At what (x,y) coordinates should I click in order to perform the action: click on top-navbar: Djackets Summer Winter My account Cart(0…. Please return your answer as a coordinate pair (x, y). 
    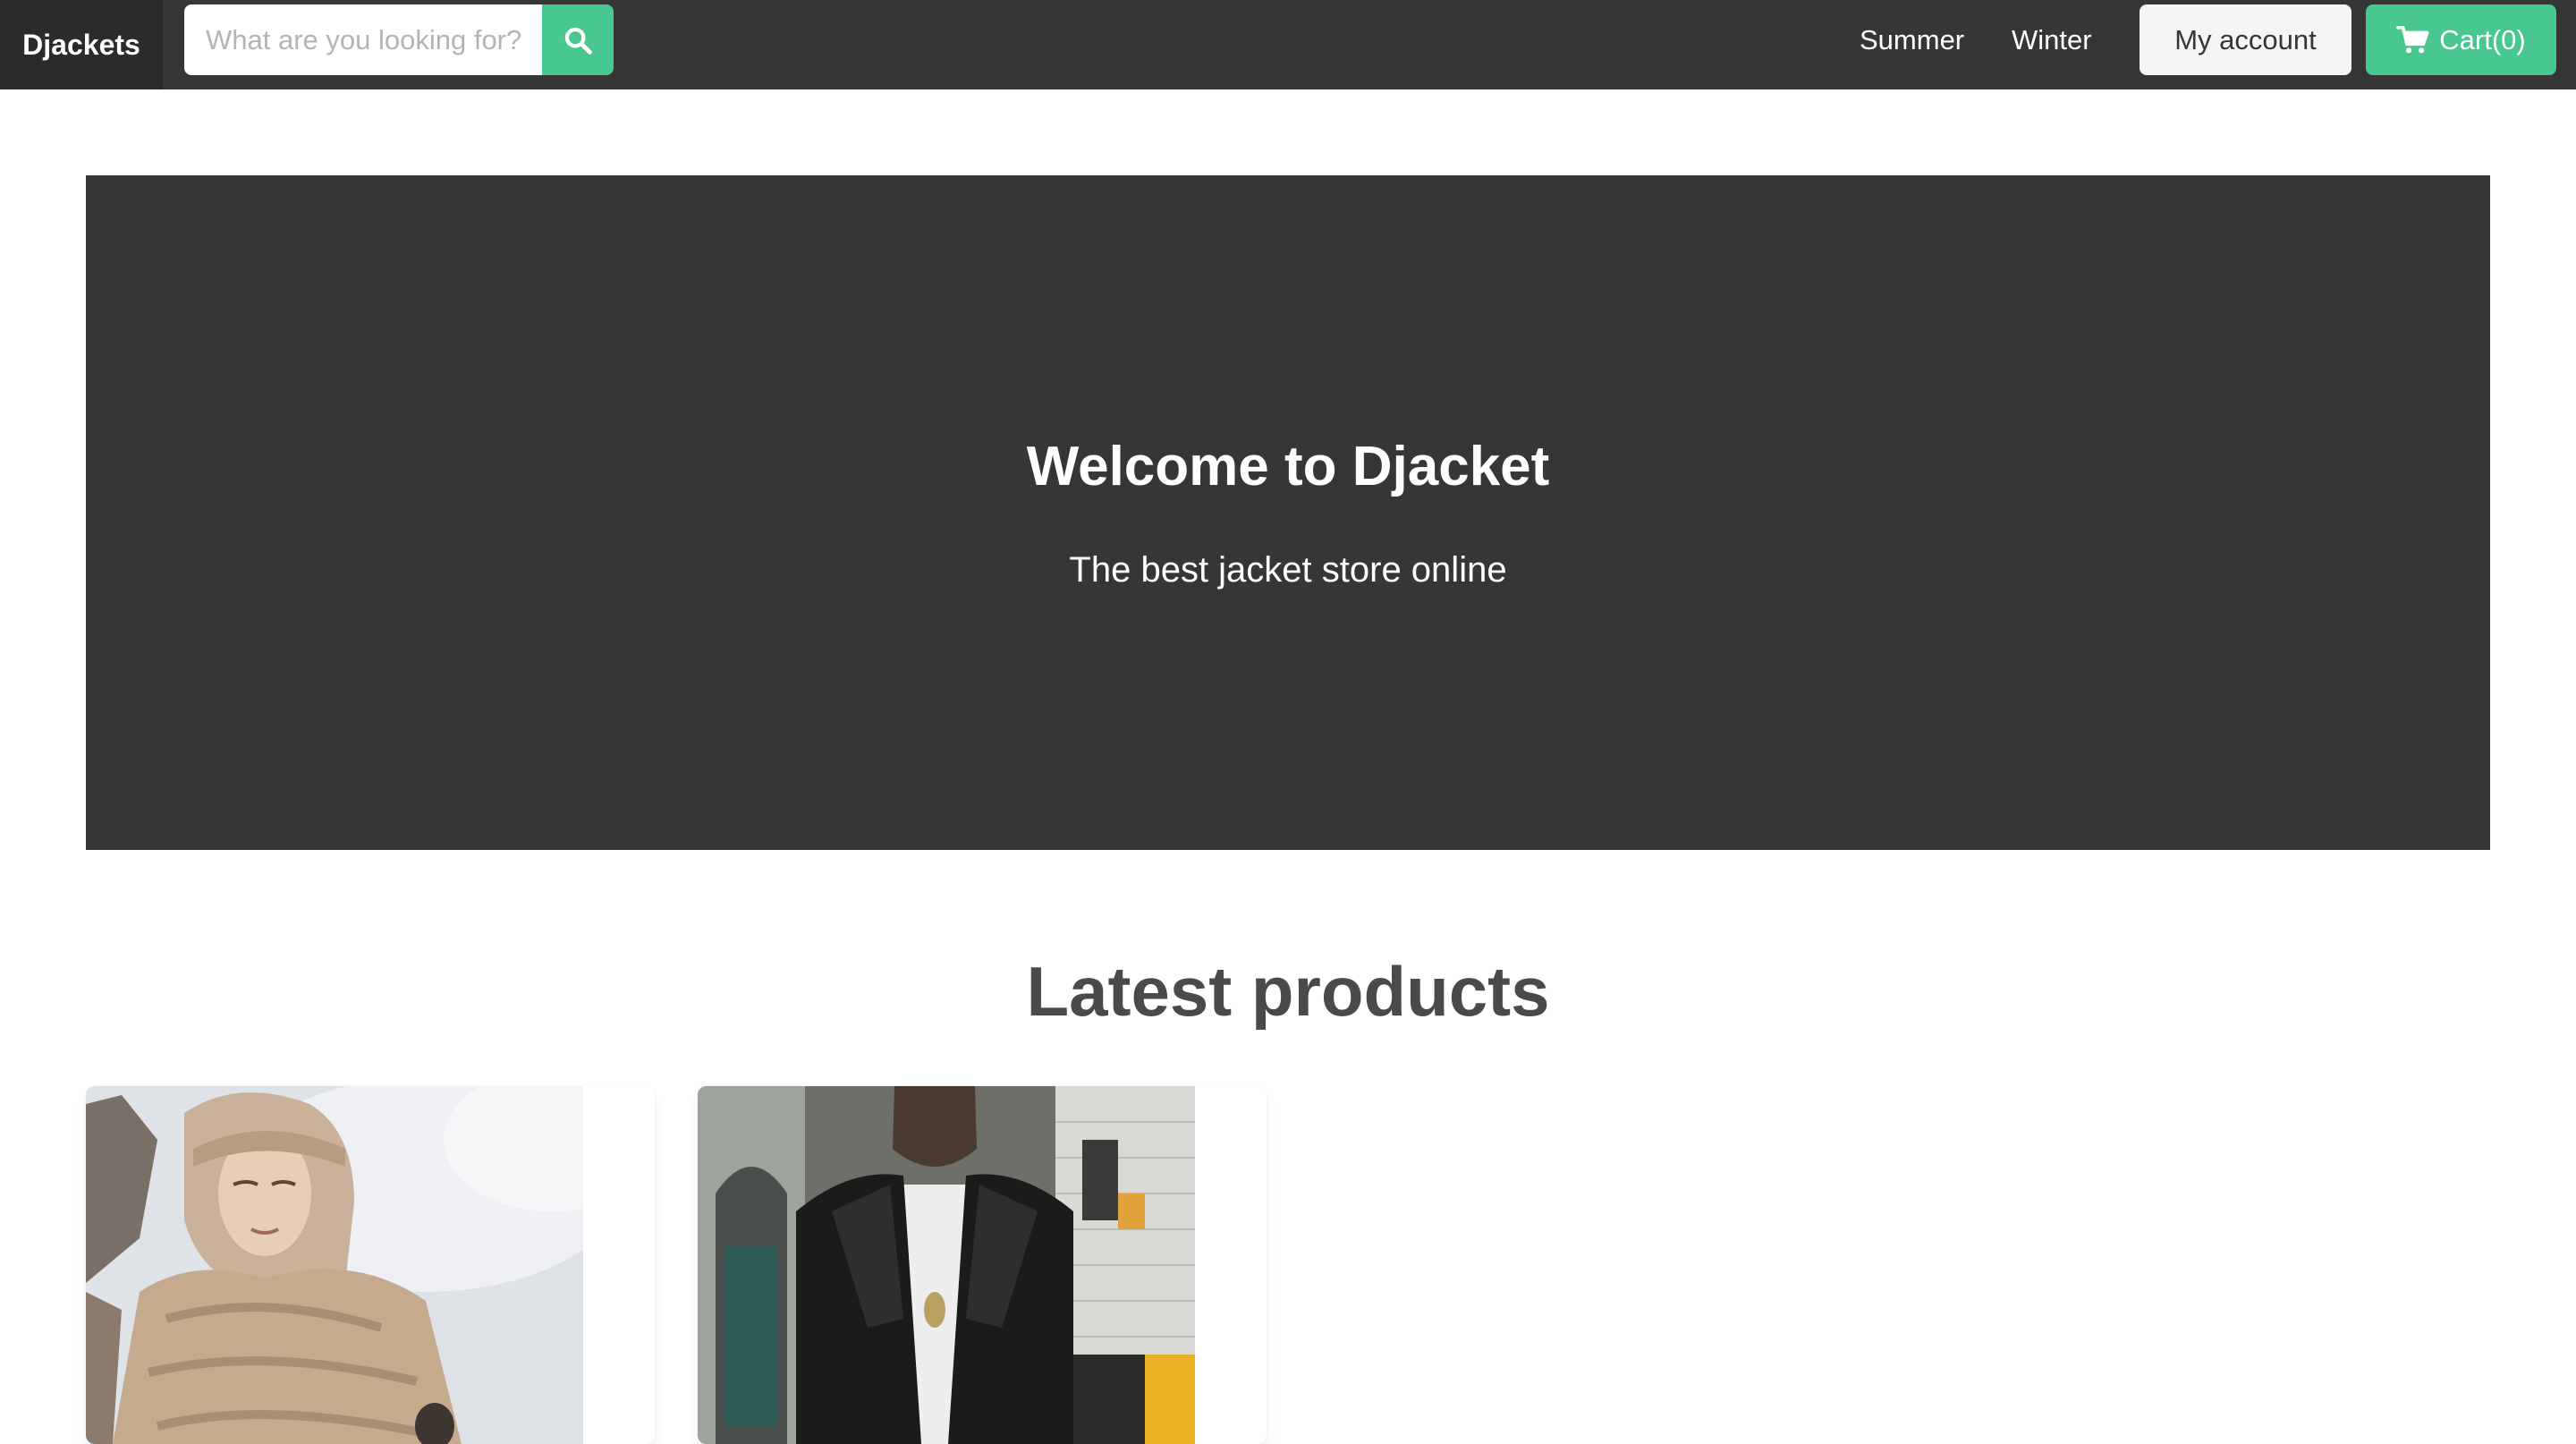
    Looking at the image, I should click on (1288, 44).